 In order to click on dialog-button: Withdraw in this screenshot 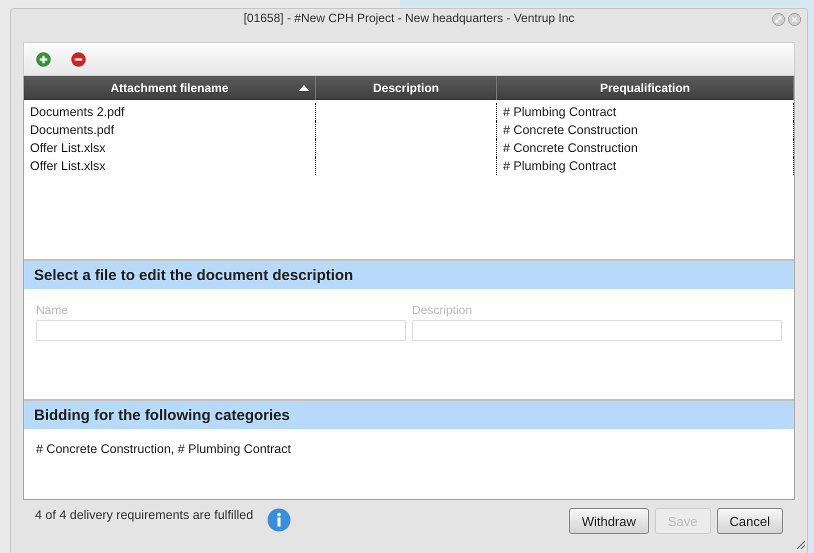, I will do `click(608, 521)`.